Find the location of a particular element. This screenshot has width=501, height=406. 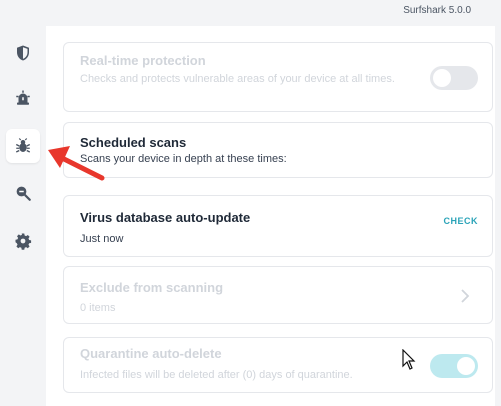

quarantine-toggle is located at coordinates (454, 366).